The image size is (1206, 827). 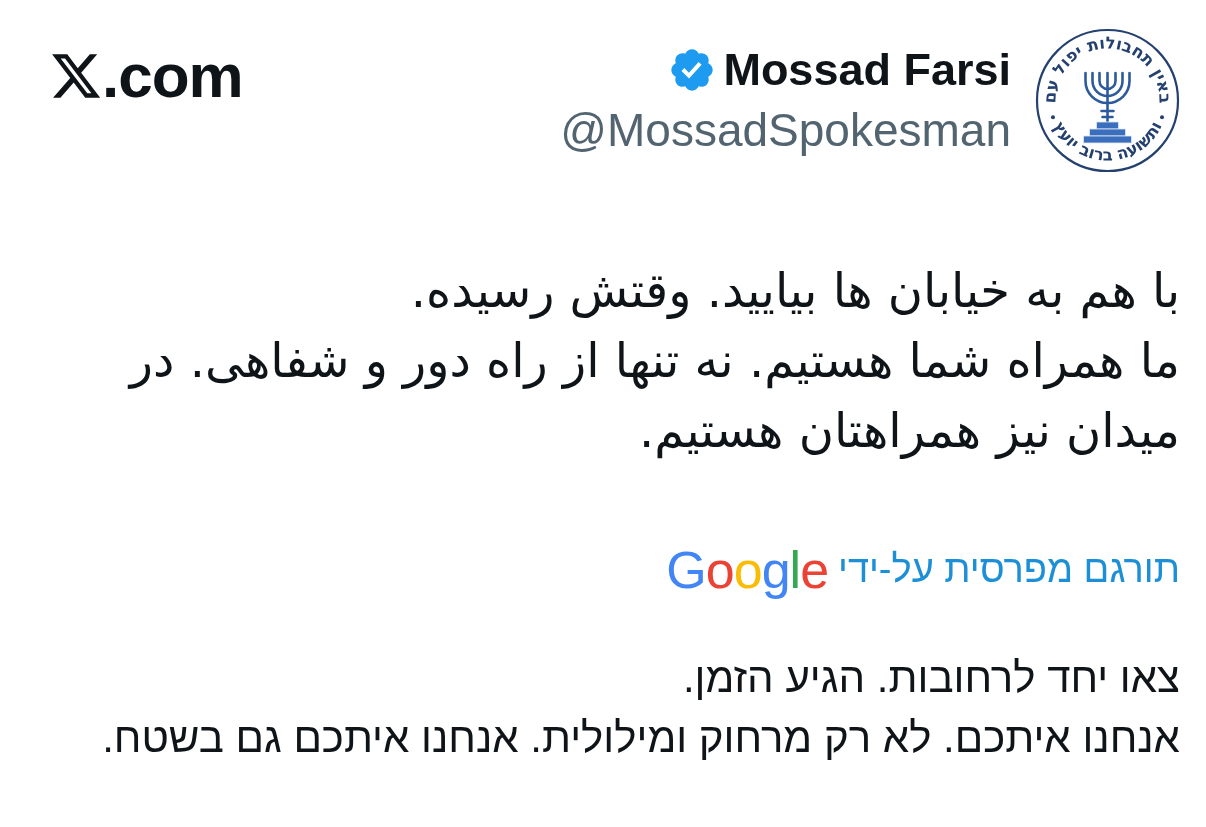 I want to click on translated-text: צאו יחד לרחובות. הגיע הזמן., so click(x=930, y=678).